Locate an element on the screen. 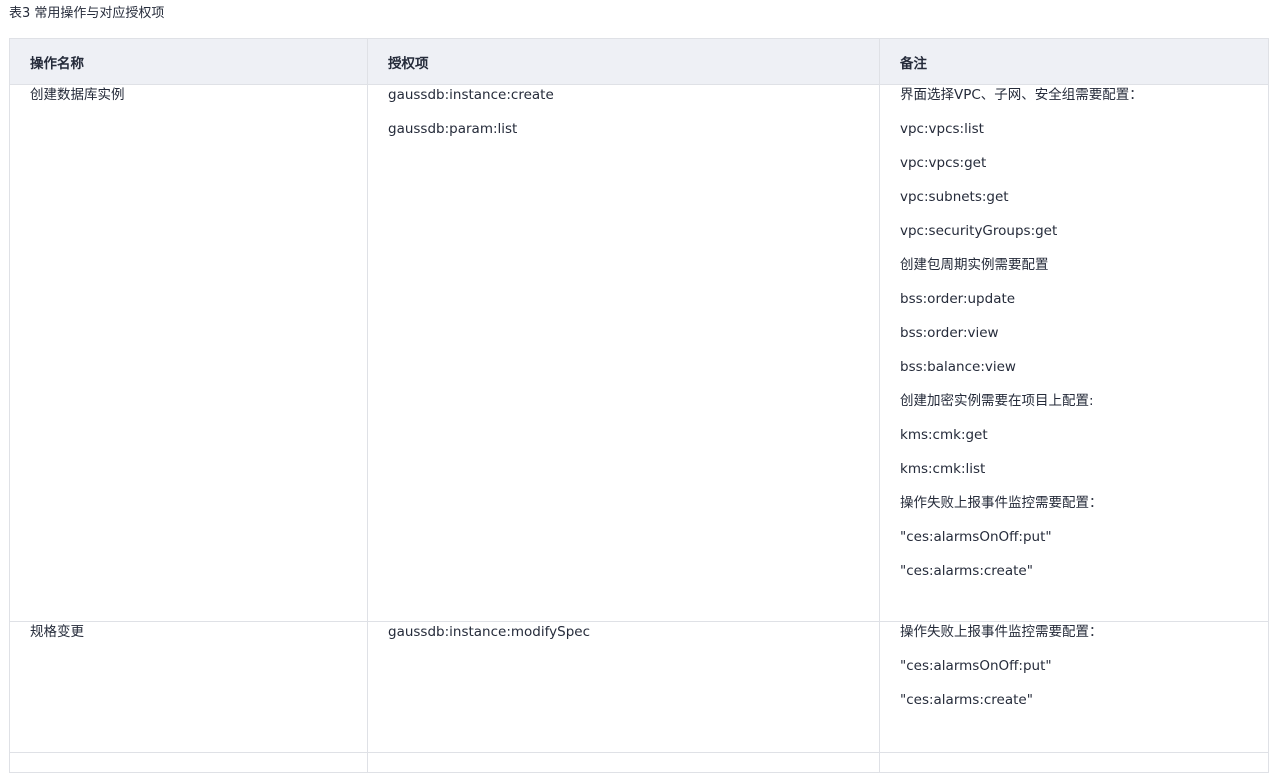  note-line: vpc:vpcs:list is located at coordinates (942, 129).